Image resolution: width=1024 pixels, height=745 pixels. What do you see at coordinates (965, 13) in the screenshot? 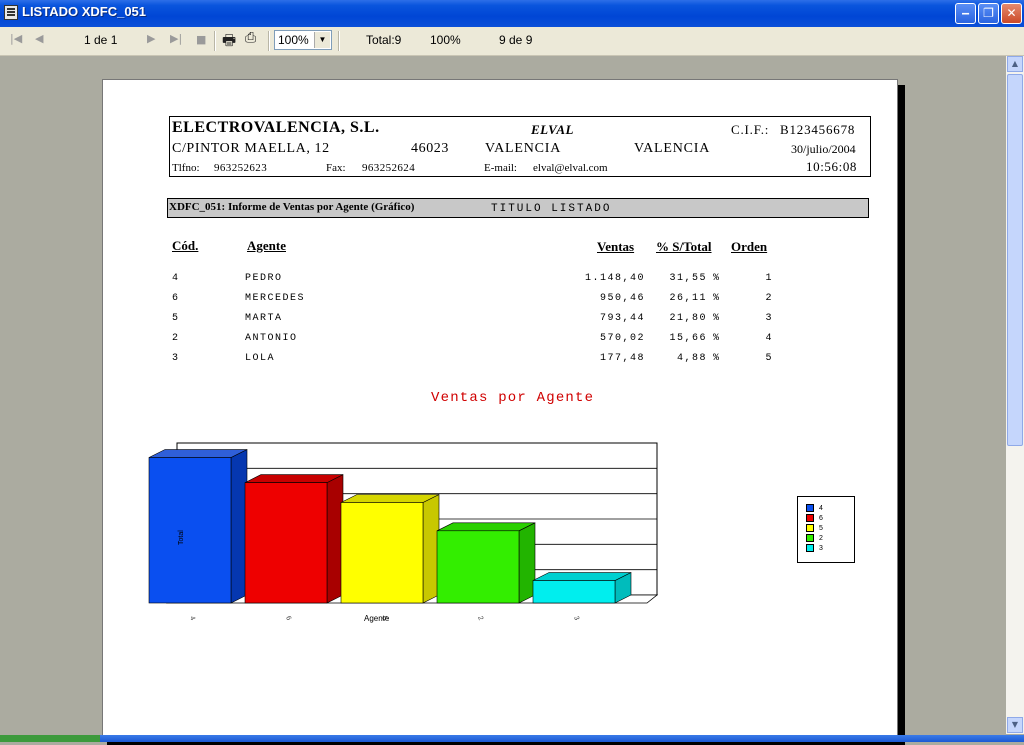
I see `minimize-button: ‒` at bounding box center [965, 13].